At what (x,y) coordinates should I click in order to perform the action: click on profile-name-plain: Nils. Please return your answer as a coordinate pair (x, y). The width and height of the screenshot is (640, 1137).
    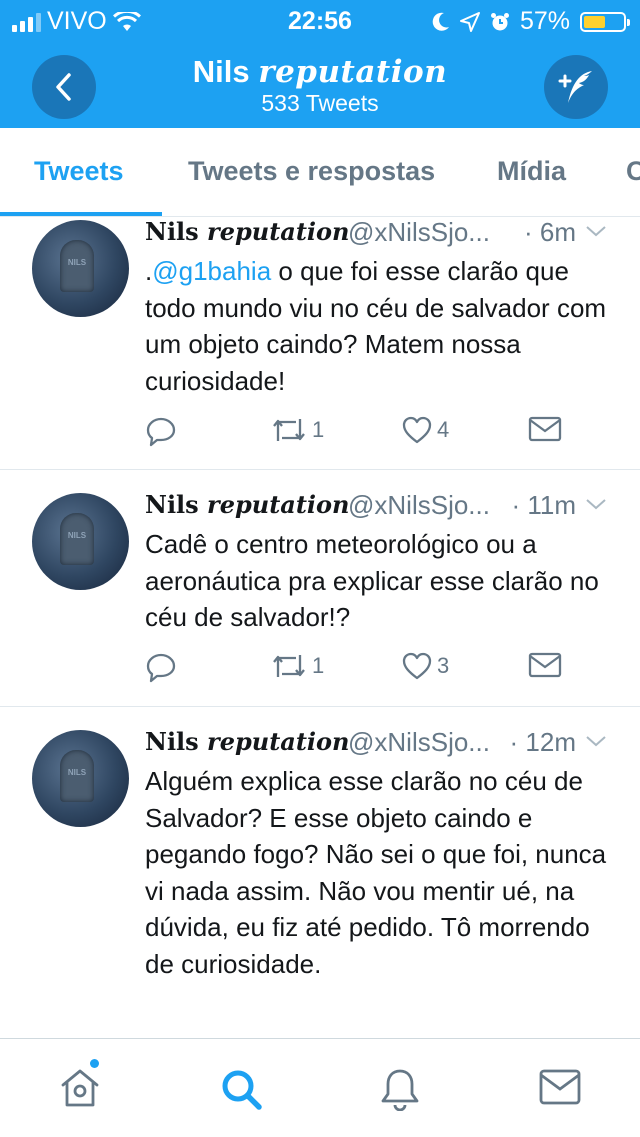
    Looking at the image, I should click on (221, 71).